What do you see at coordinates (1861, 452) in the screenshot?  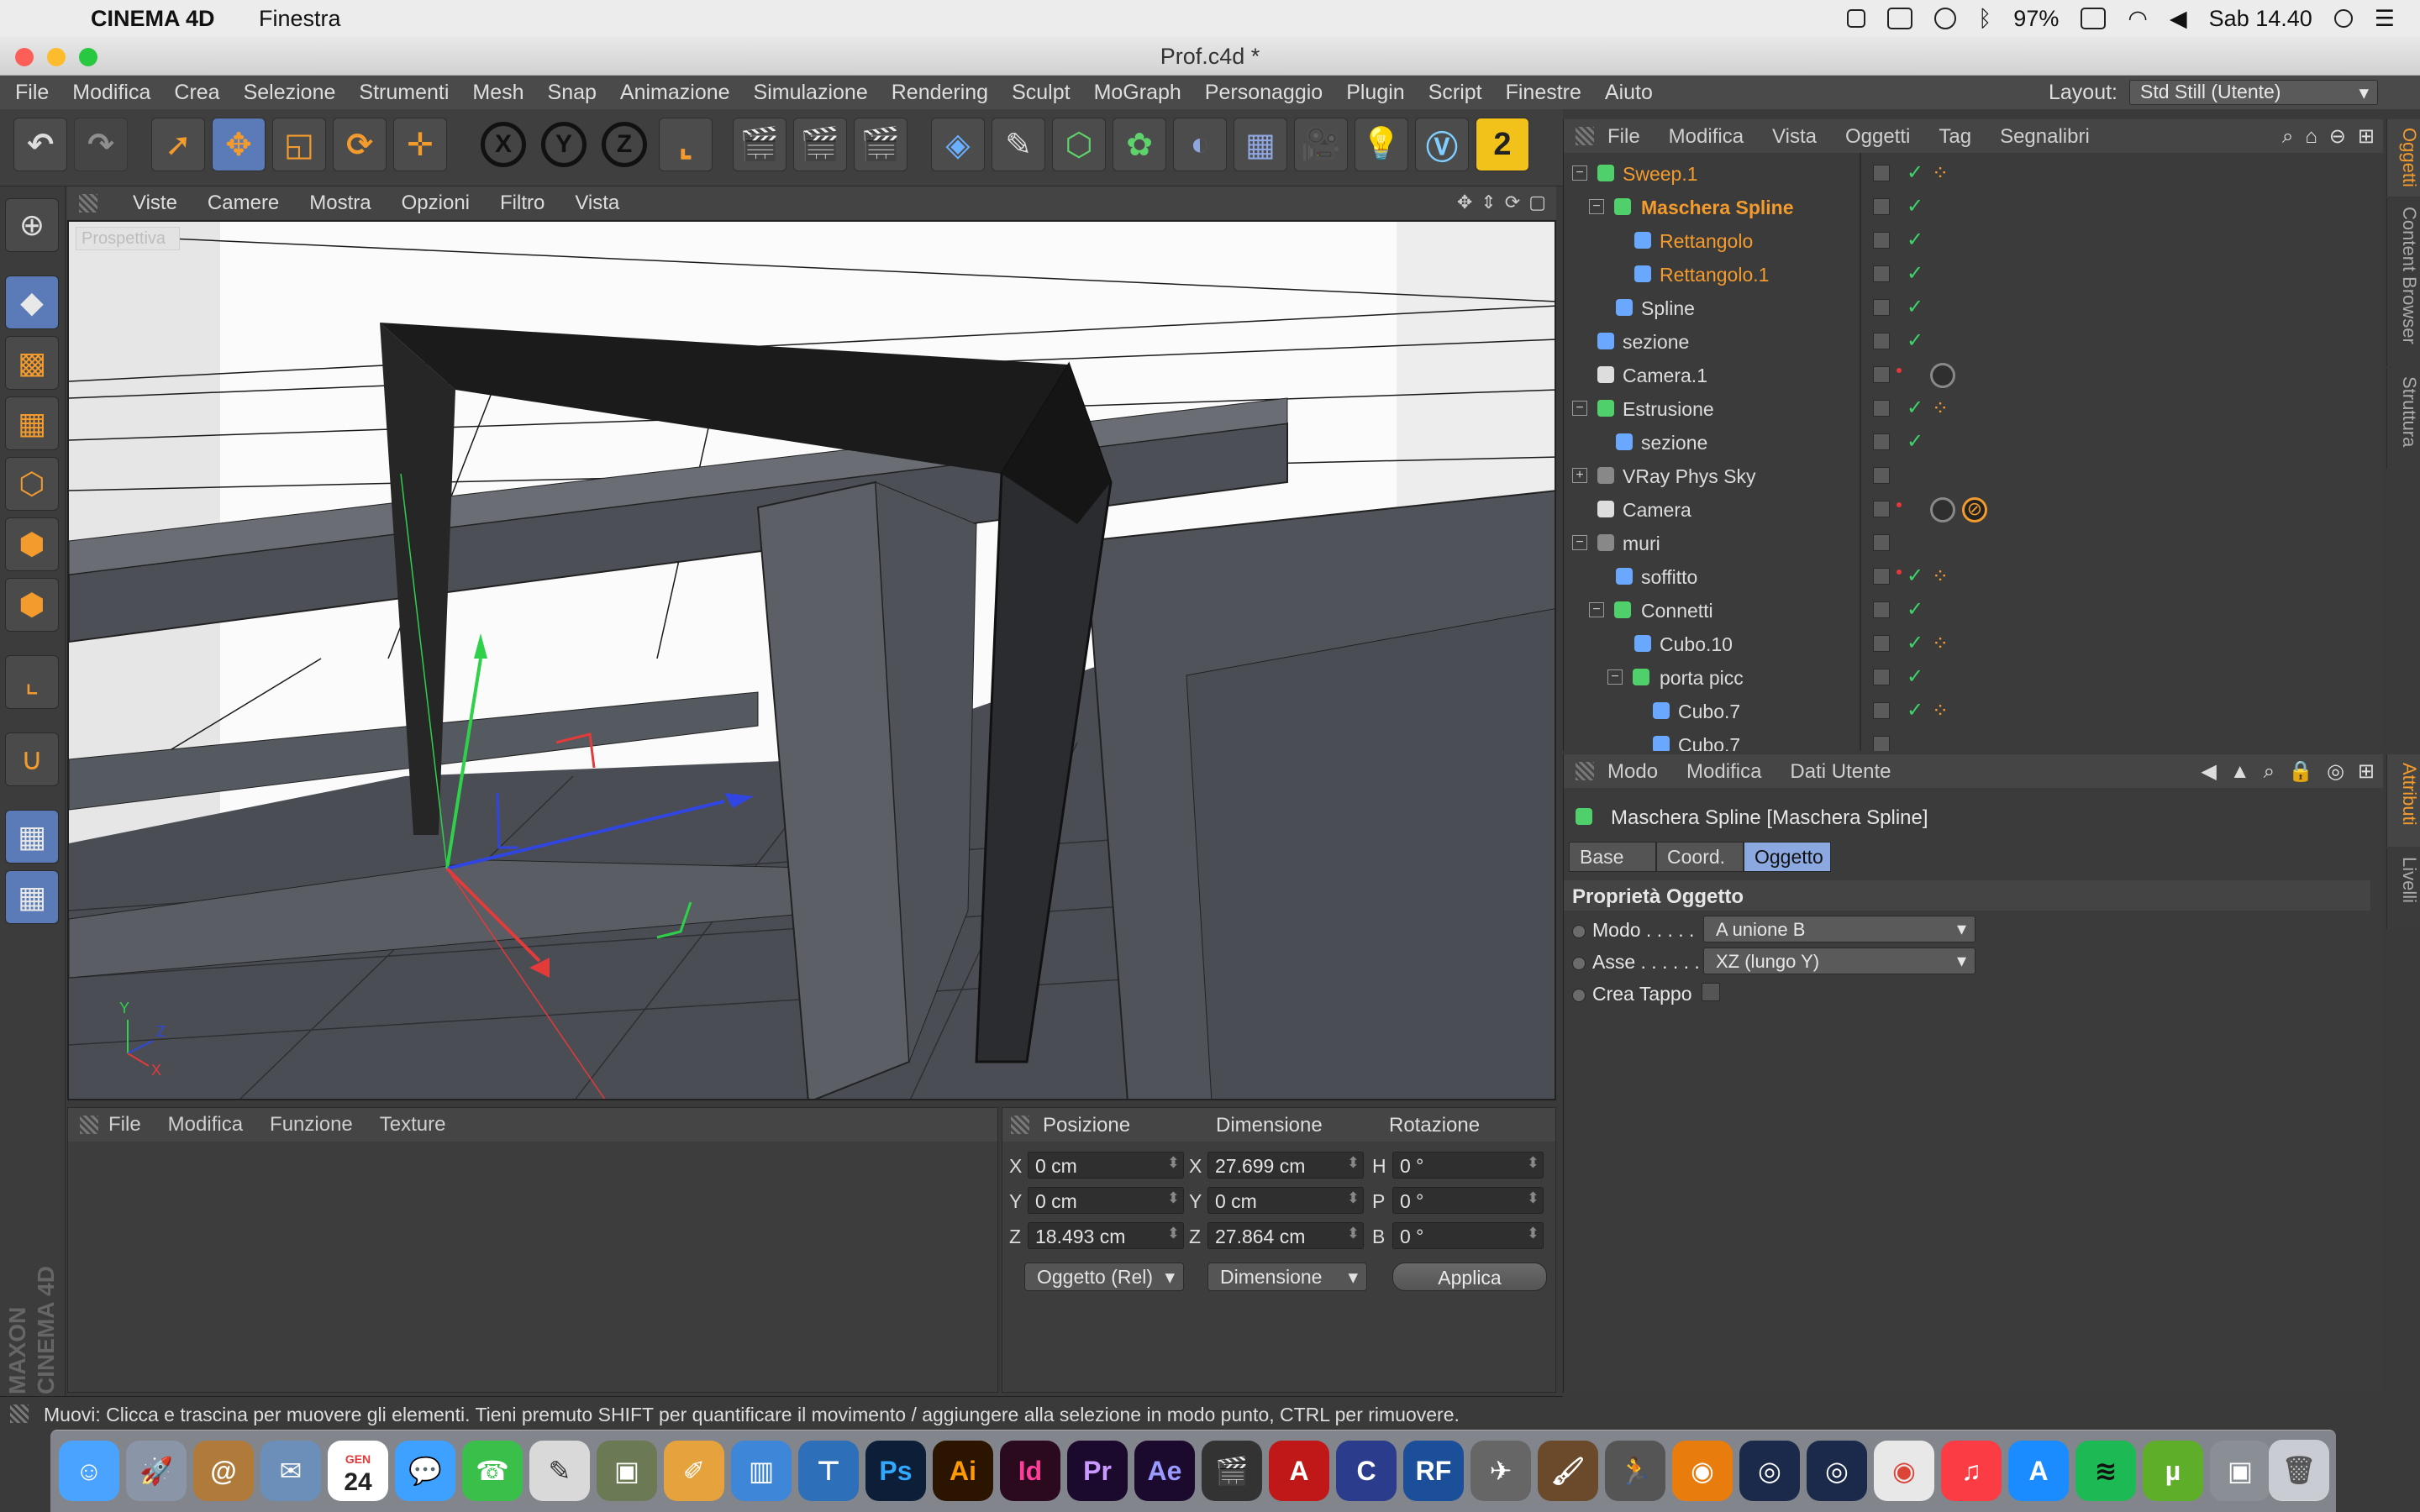 I see `column-divider` at bounding box center [1861, 452].